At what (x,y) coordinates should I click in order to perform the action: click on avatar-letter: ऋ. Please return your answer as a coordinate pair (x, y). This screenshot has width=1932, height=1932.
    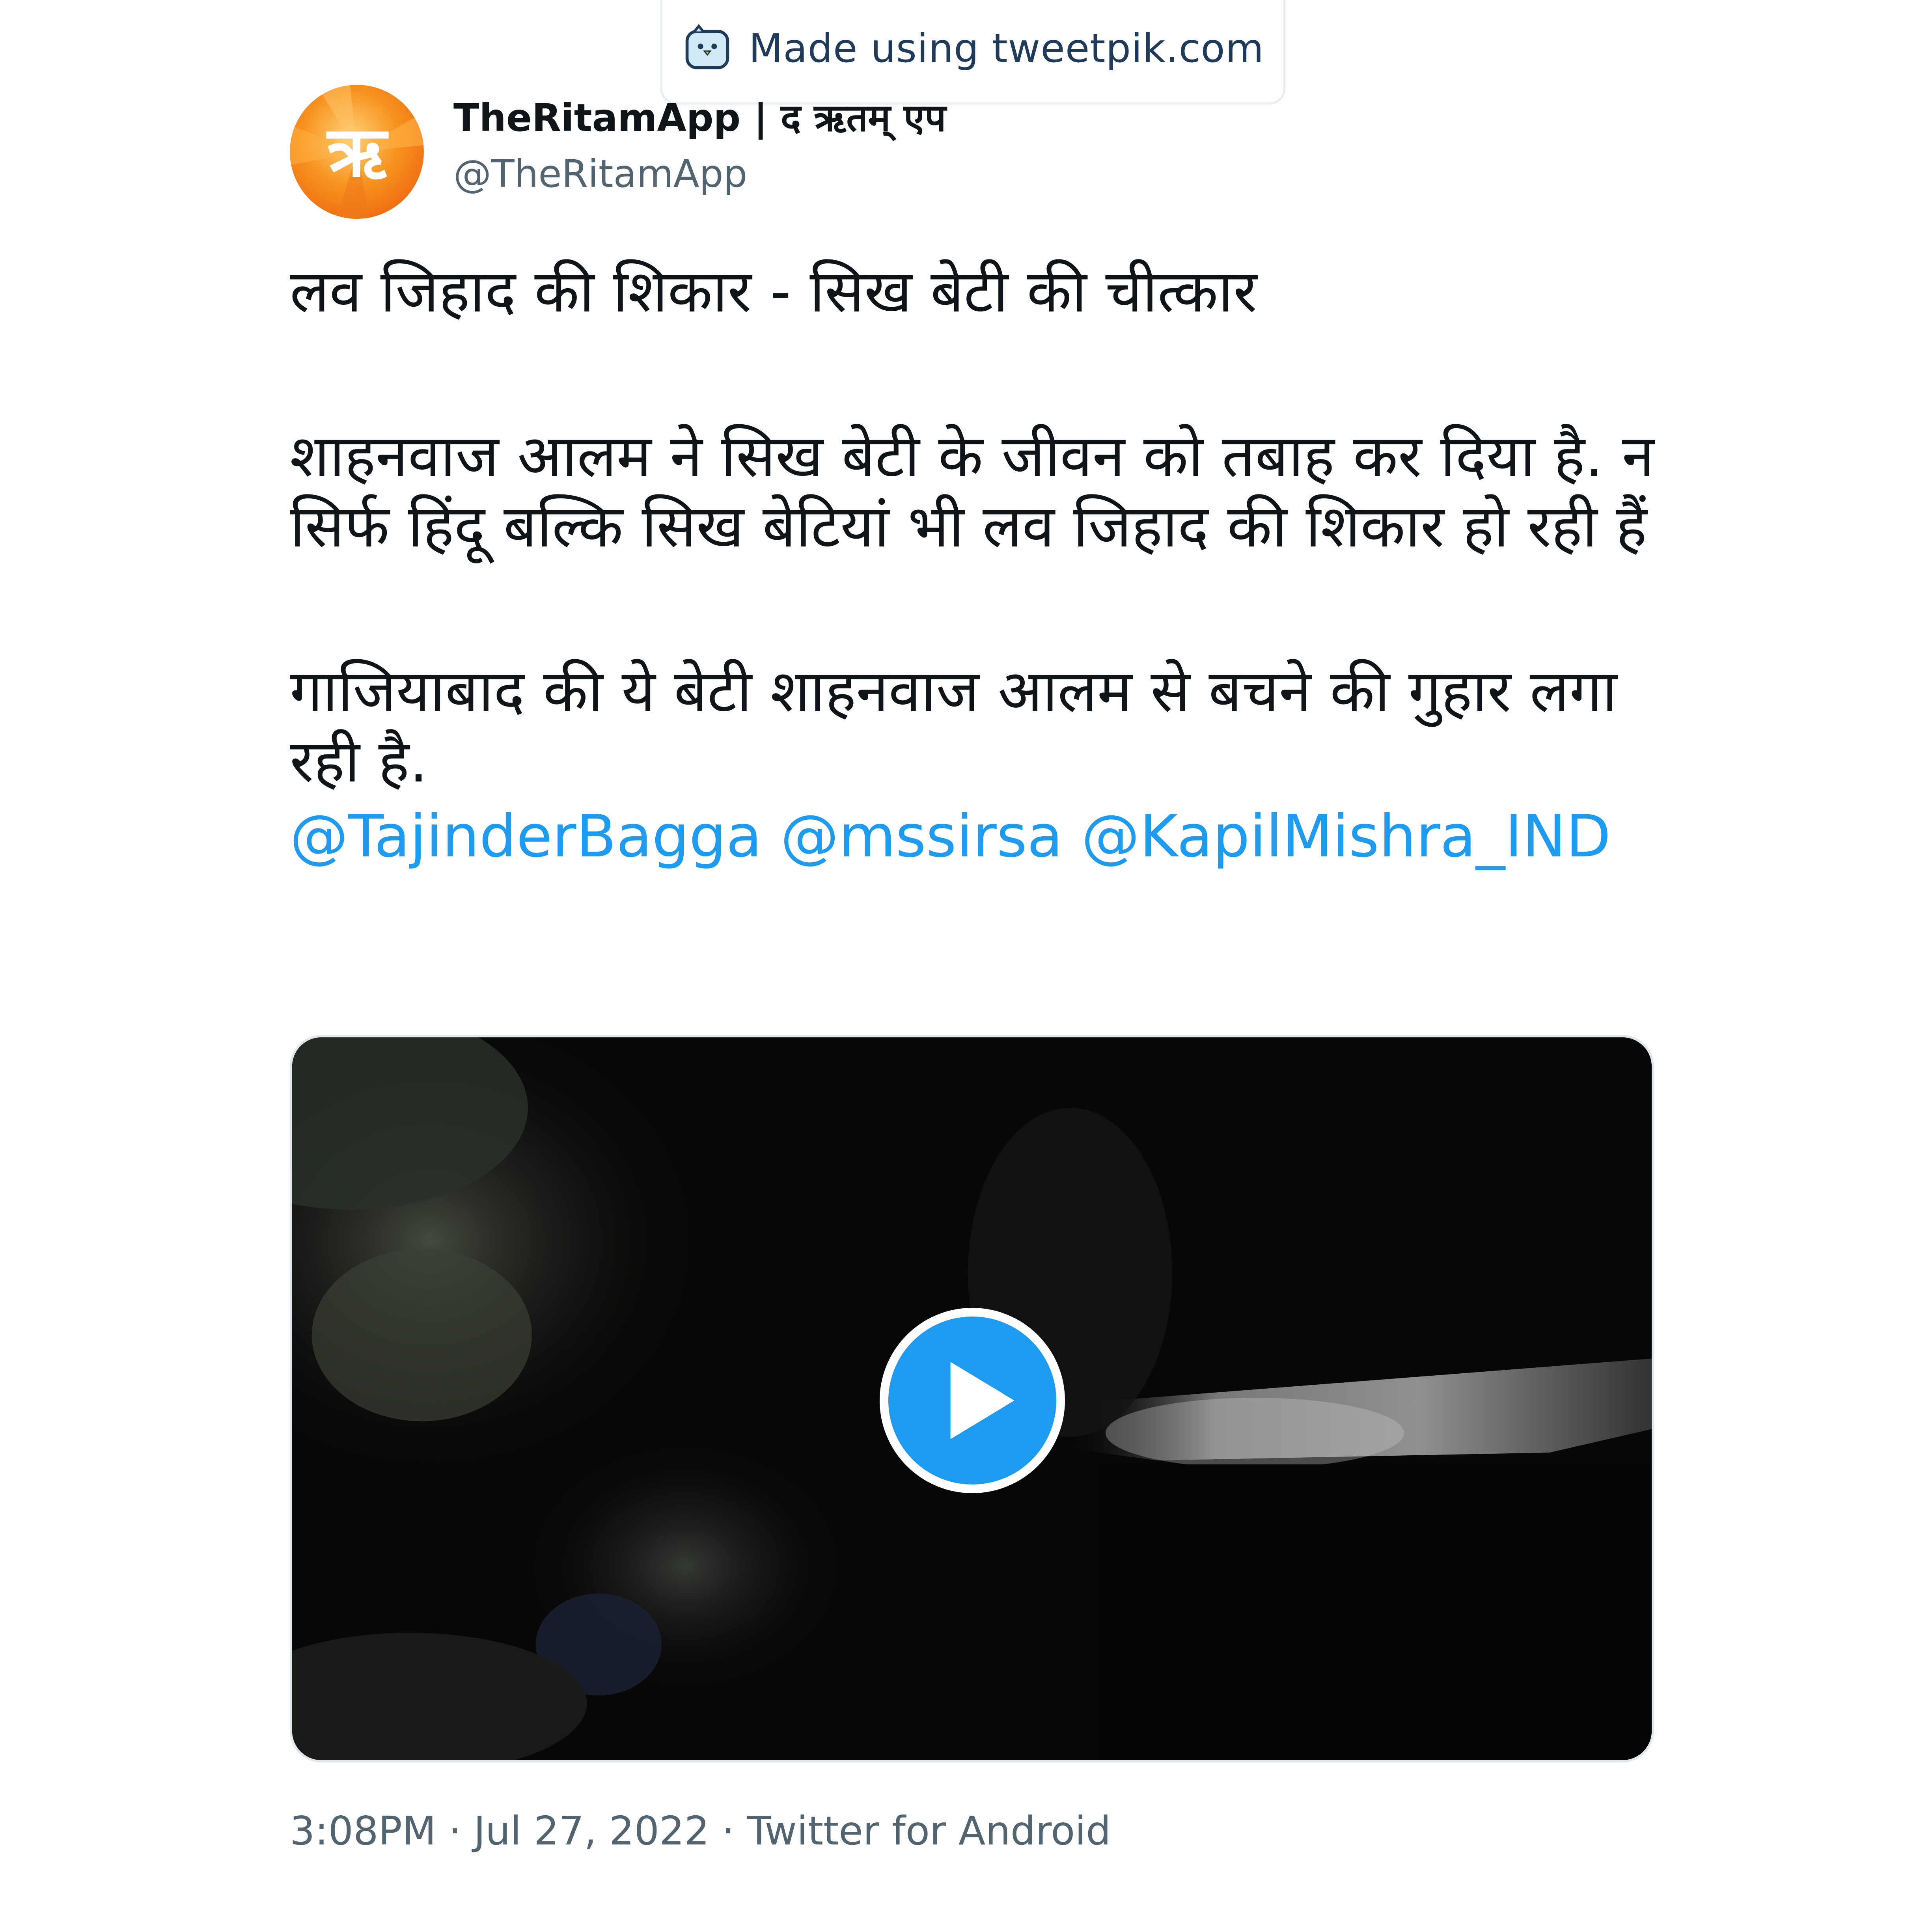
    Looking at the image, I should click on (358, 151).